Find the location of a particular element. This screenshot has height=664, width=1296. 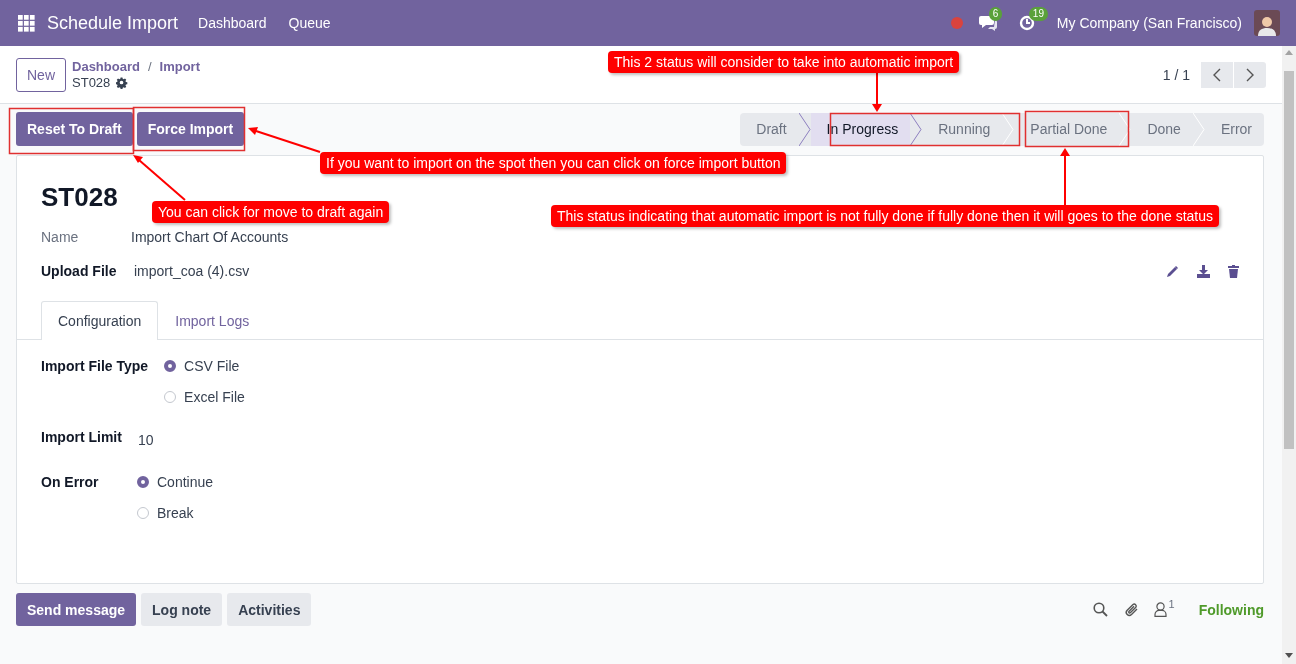

field-label: Import File Type is located at coordinates (95, 366).